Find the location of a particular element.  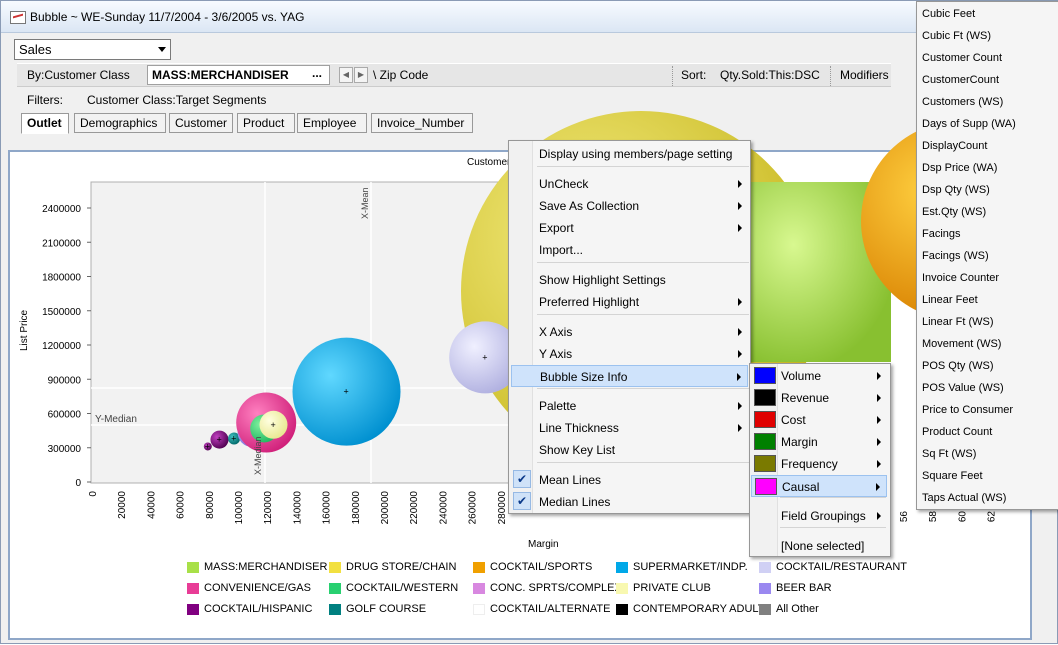

x-tick-label: 60000 is located at coordinates (181, 505).